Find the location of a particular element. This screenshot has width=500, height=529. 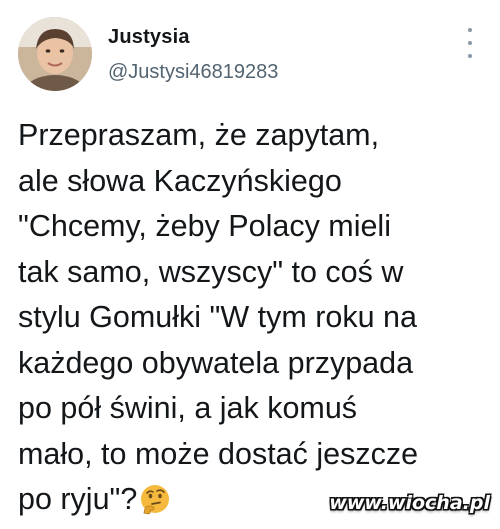

avatar is located at coordinates (55, 54).